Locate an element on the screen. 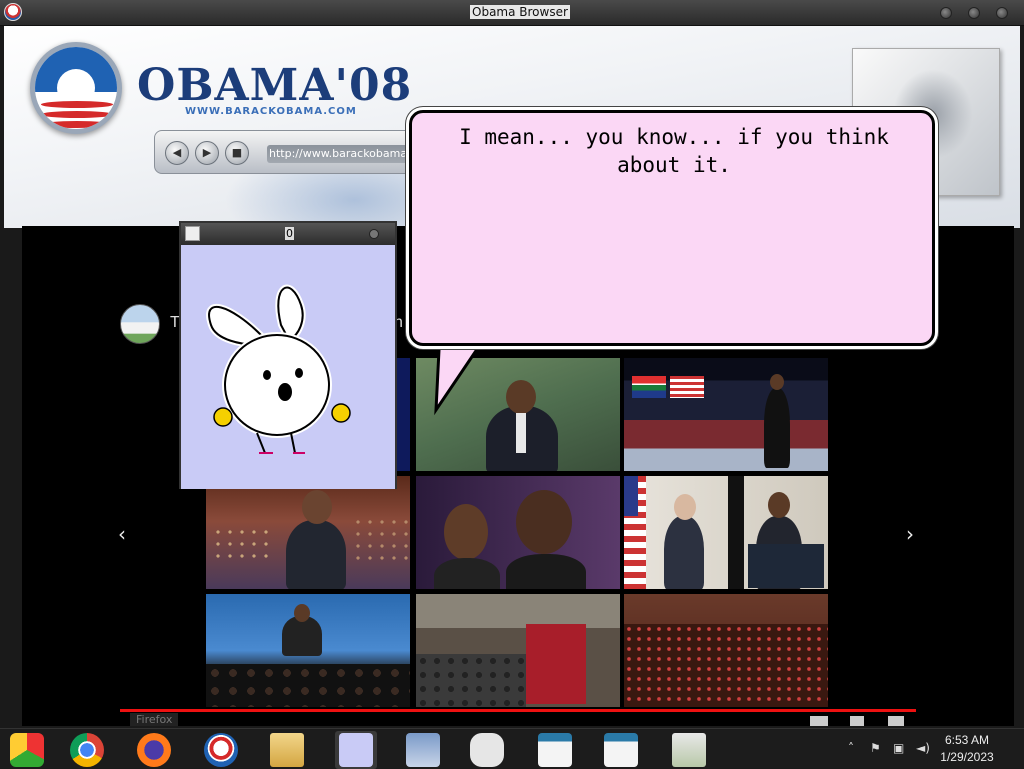 The image size is (1024, 769). bunny-character is located at coordinates (288, 365).